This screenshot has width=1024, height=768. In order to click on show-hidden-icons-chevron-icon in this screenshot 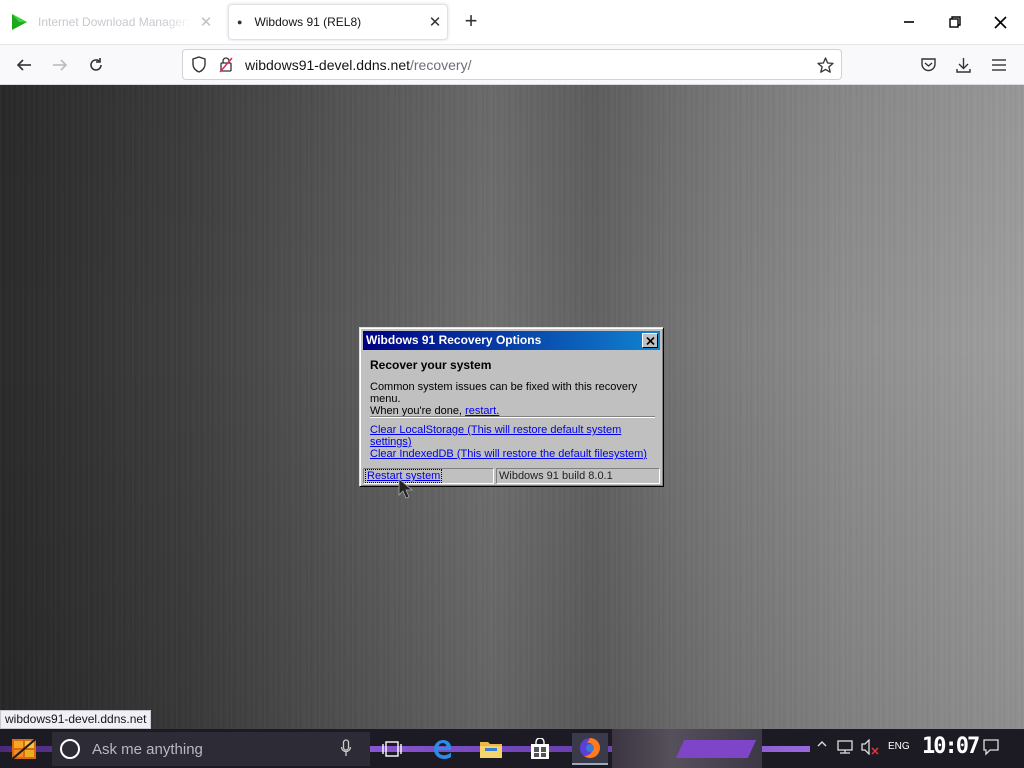, I will do `click(822, 744)`.